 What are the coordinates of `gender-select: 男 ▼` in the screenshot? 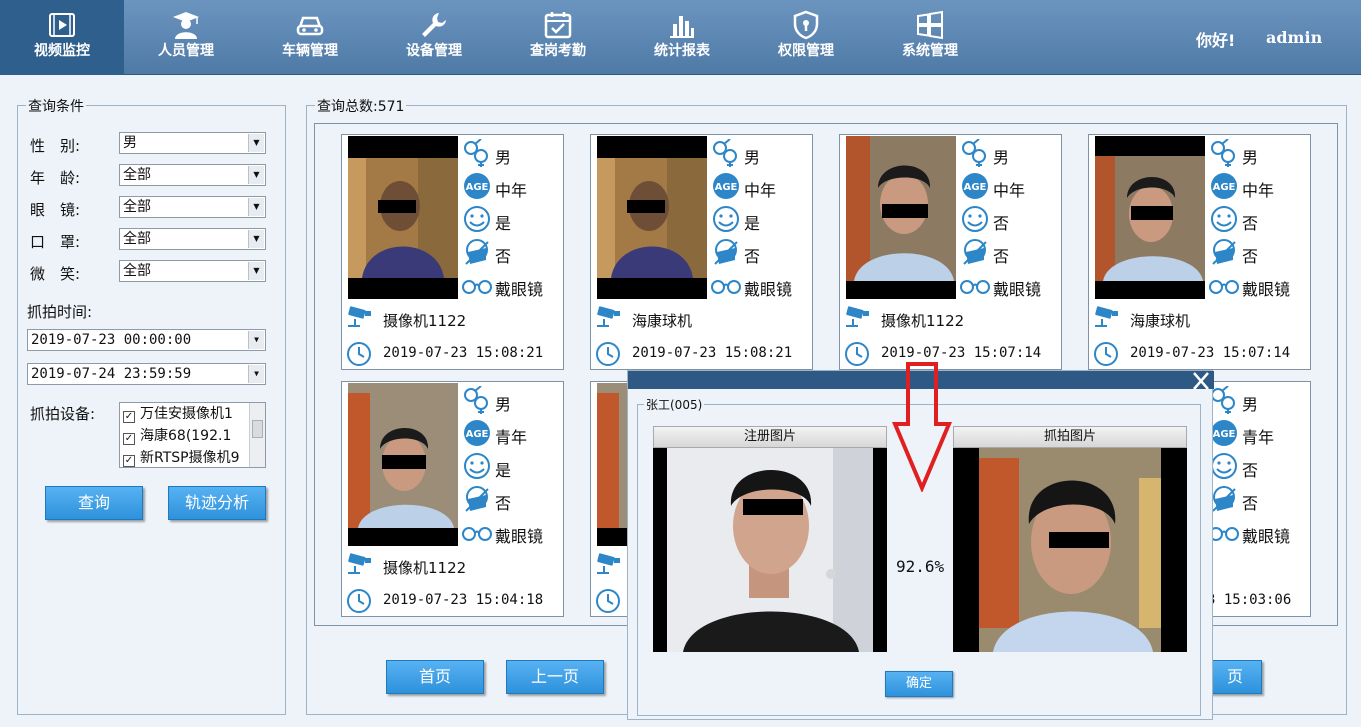 It's located at (192, 143).